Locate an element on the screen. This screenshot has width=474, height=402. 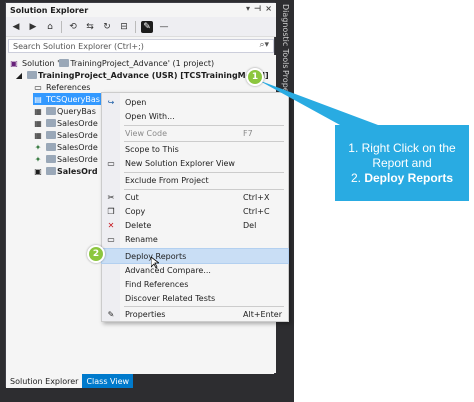
menu-item-find-references: Find References is located at coordinates (195, 284).